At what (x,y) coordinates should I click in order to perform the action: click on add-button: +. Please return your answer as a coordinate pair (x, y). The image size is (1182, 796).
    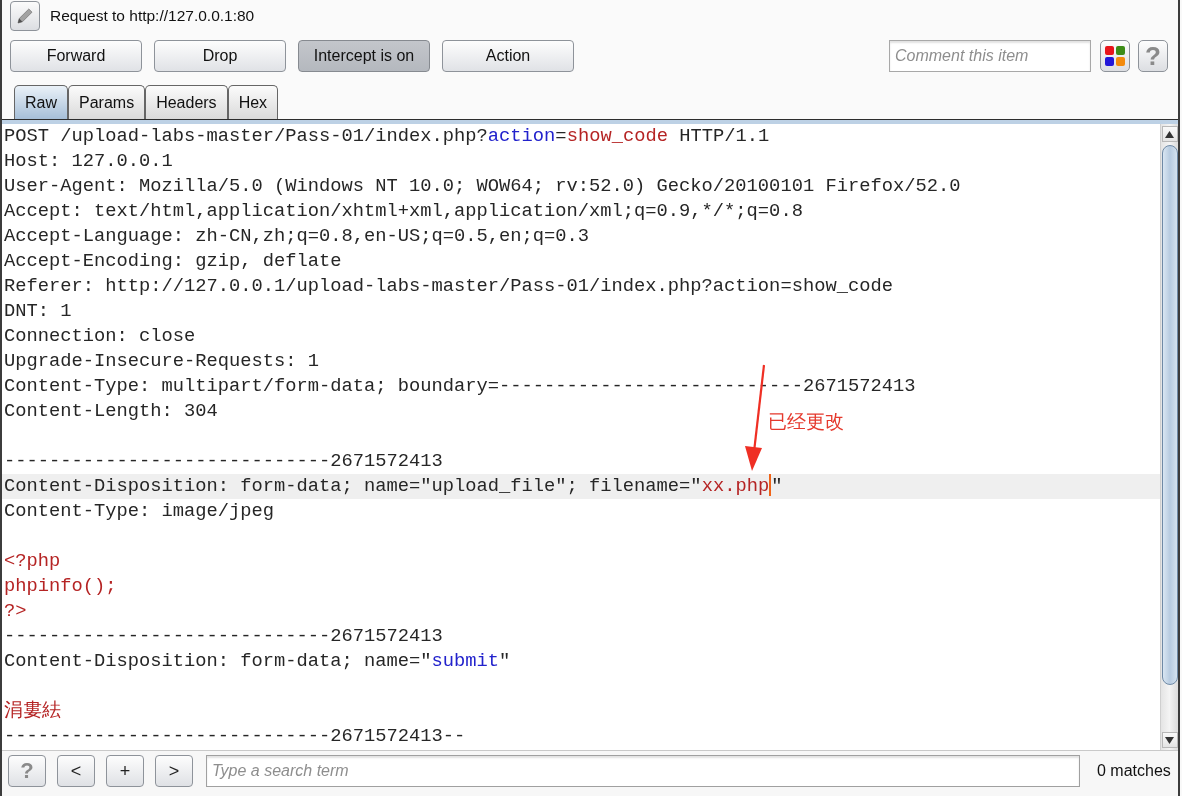
    Looking at the image, I should click on (125, 771).